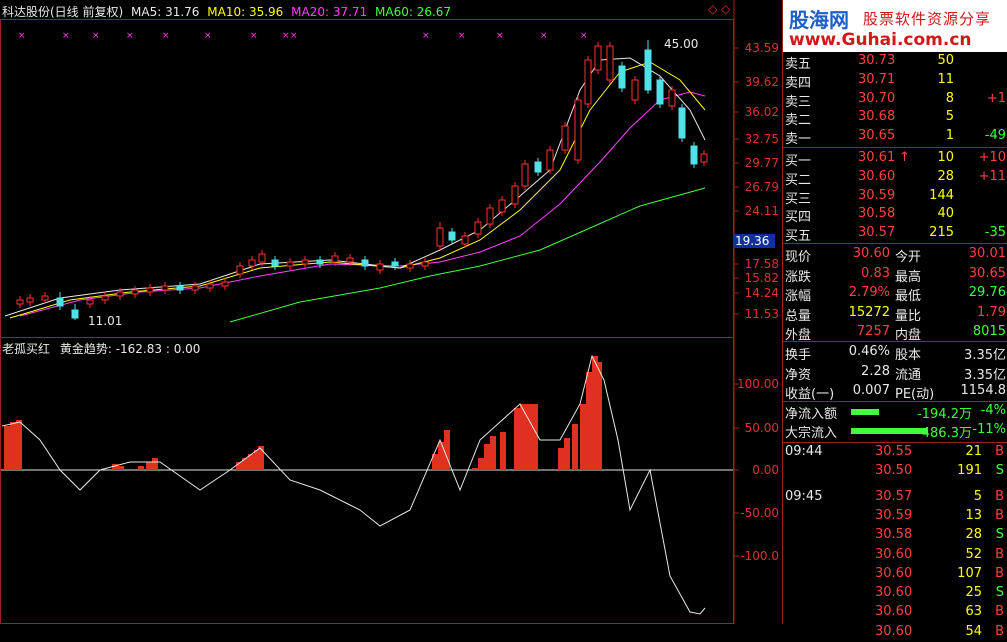 The width and height of the screenshot is (1007, 642). Describe the element at coordinates (977, 496) in the screenshot. I see `tick-volume: 5` at that location.